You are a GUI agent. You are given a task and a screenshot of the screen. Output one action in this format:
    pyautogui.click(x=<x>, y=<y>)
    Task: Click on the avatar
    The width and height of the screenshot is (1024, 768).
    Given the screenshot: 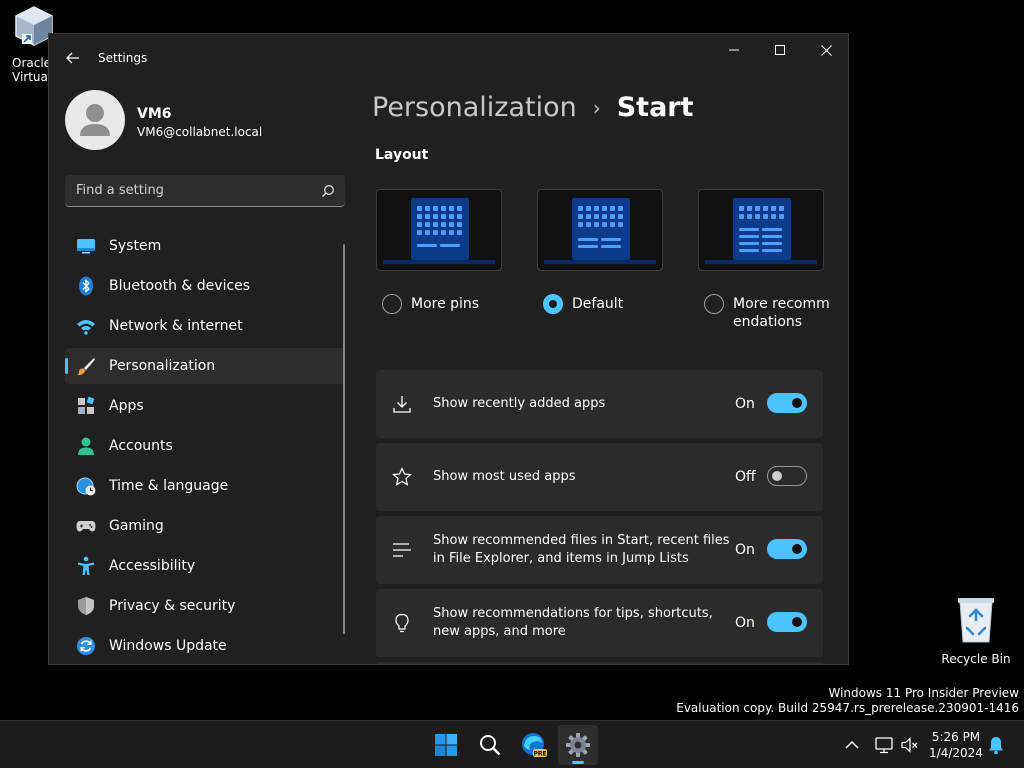 What is the action you would take?
    pyautogui.click(x=95, y=120)
    